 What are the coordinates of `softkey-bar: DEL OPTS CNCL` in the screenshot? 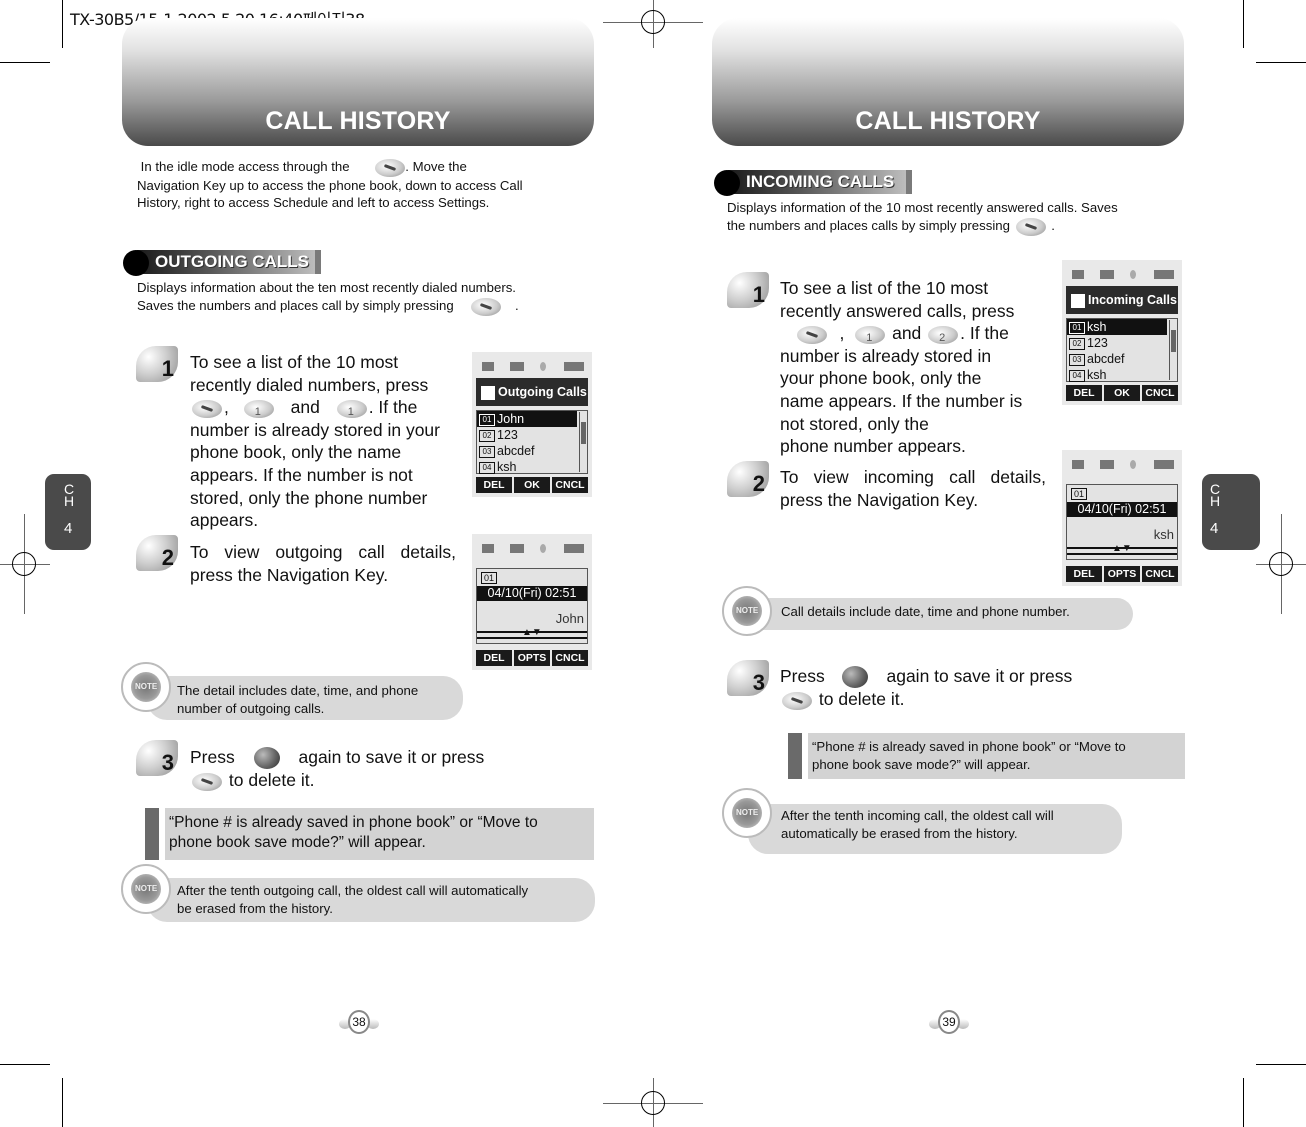 It's located at (1122, 574).